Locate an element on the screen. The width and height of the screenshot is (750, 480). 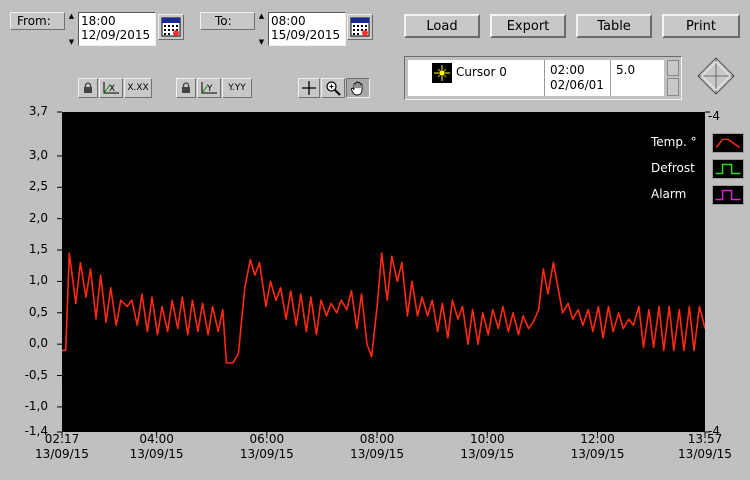
x-format-button: X.XX is located at coordinates (138, 88).